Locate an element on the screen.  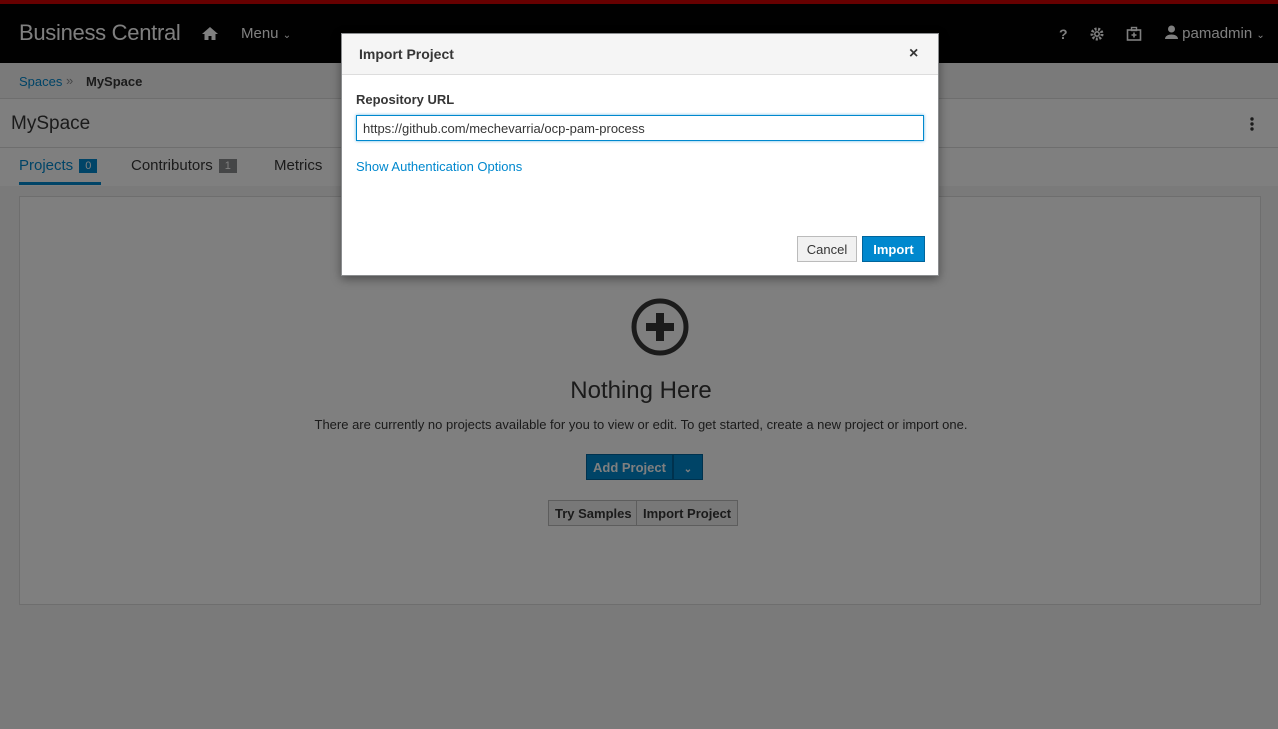
repository-url-label: Repository URL is located at coordinates (405, 99).